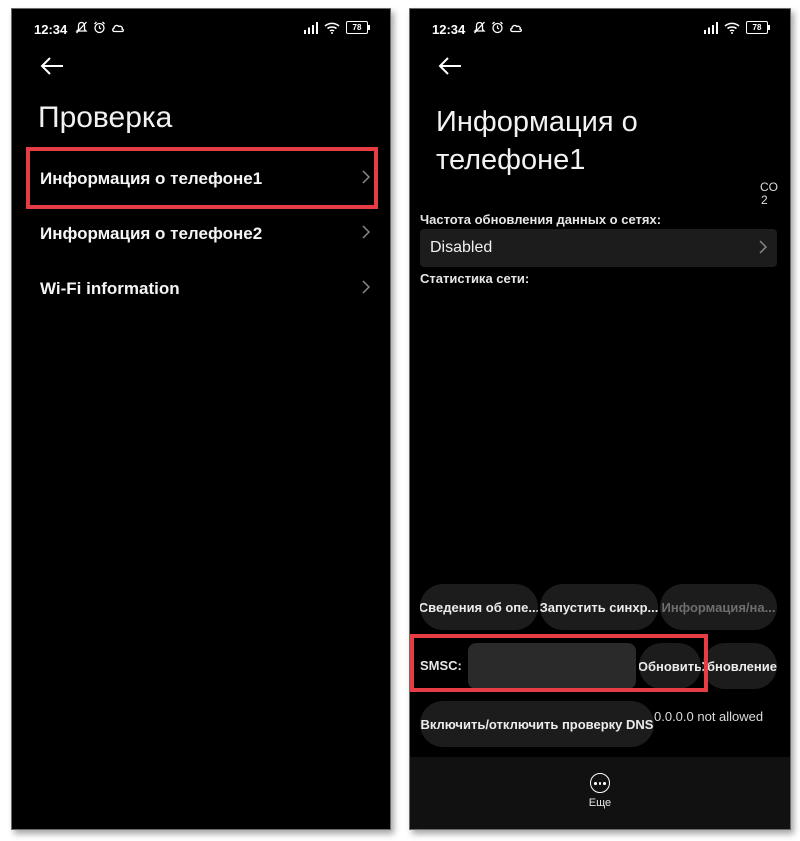 This screenshot has height=841, width=800. I want to click on bottom-action-bar: Еще, so click(600, 793).